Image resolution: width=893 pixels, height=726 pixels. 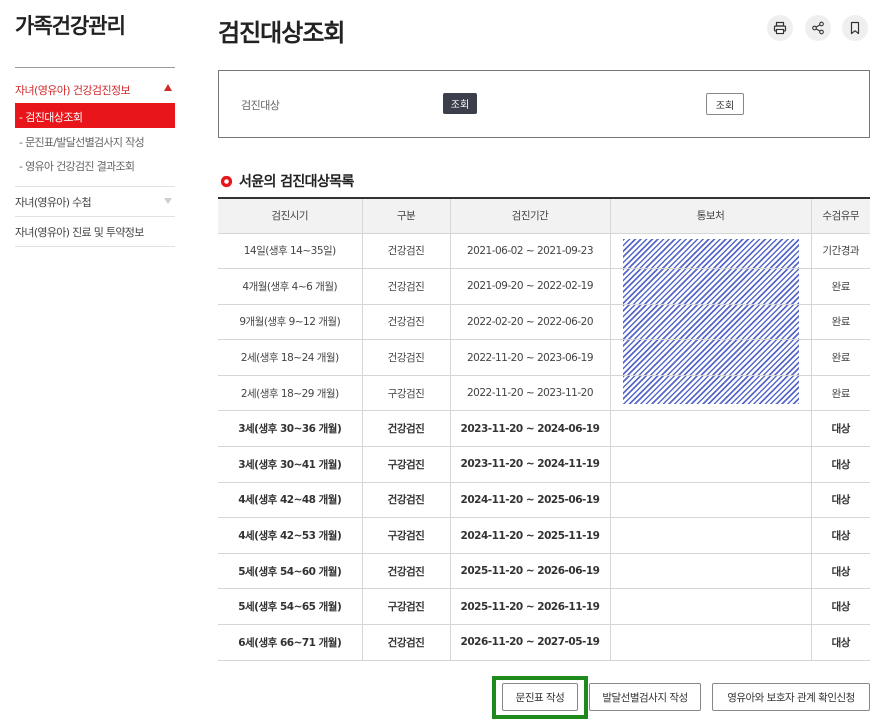 I want to click on col-header-notice: 통보처, so click(x=710, y=215).